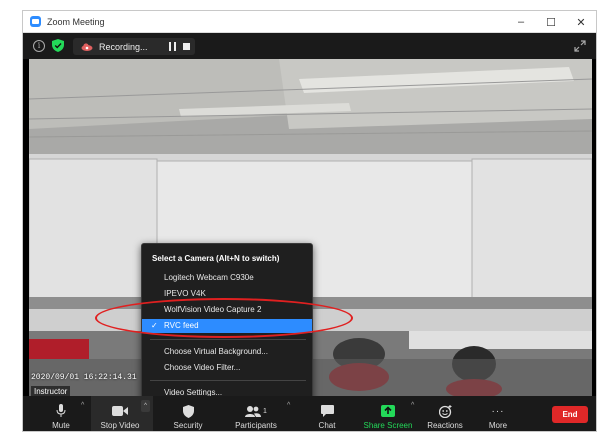  What do you see at coordinates (445, 425) in the screenshot?
I see `reactions-label: Reactions` at bounding box center [445, 425].